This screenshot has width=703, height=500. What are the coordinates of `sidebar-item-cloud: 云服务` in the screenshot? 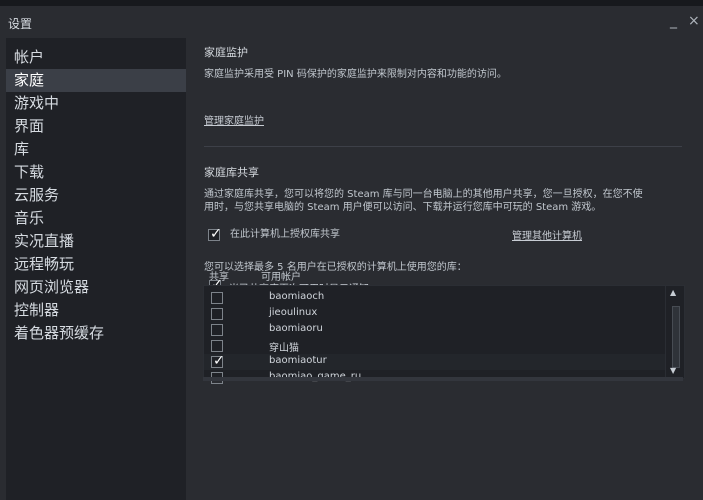 It's located at (96, 195).